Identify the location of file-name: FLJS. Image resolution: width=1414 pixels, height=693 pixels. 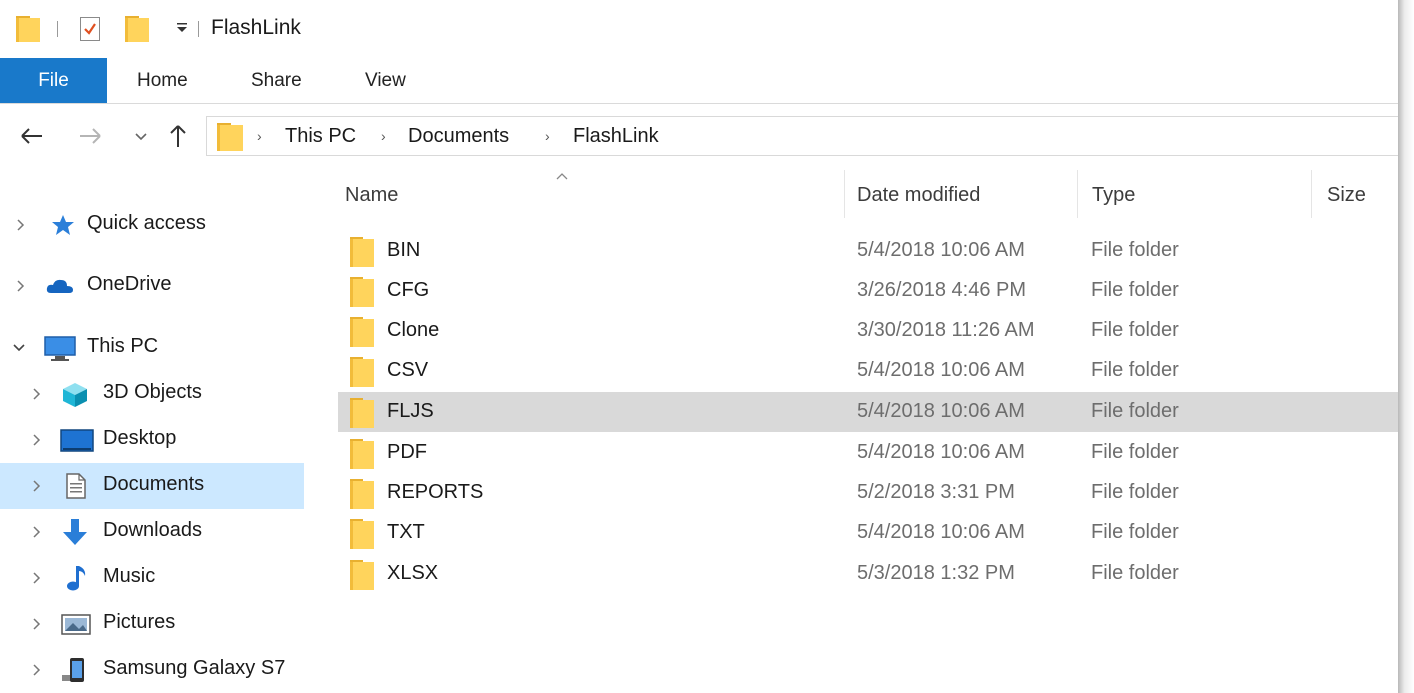
(410, 411).